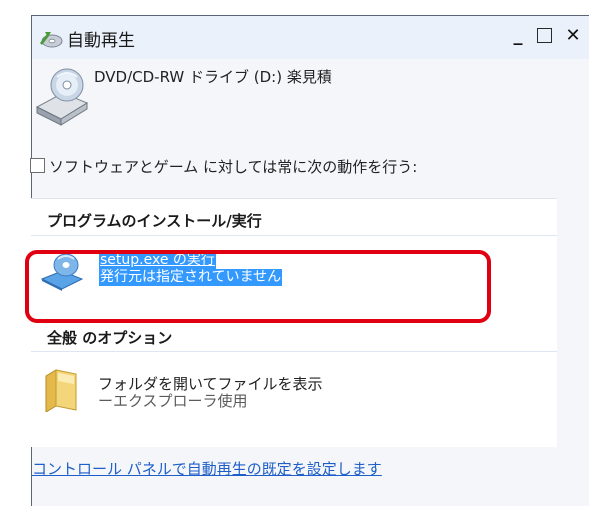  Describe the element at coordinates (213, 77) in the screenshot. I see `device-label: DVD/CD-RW ドライブ (D:) 楽見積` at that location.